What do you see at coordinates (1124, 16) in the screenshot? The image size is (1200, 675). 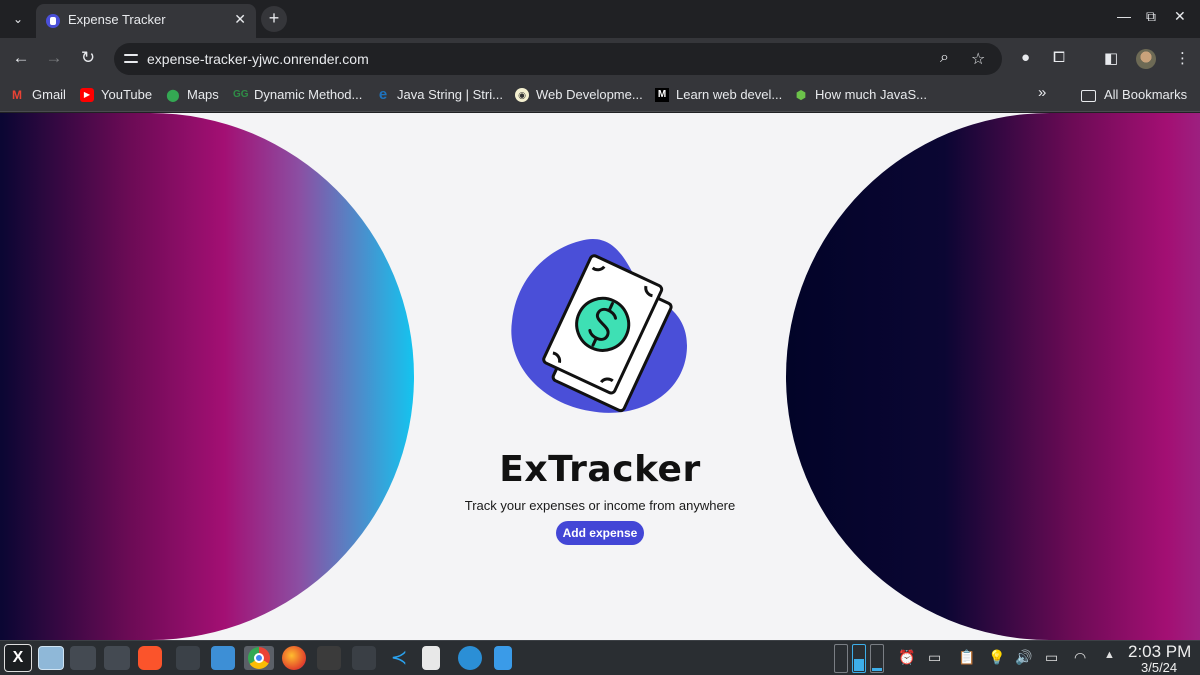 I see `minimize-icon: —` at bounding box center [1124, 16].